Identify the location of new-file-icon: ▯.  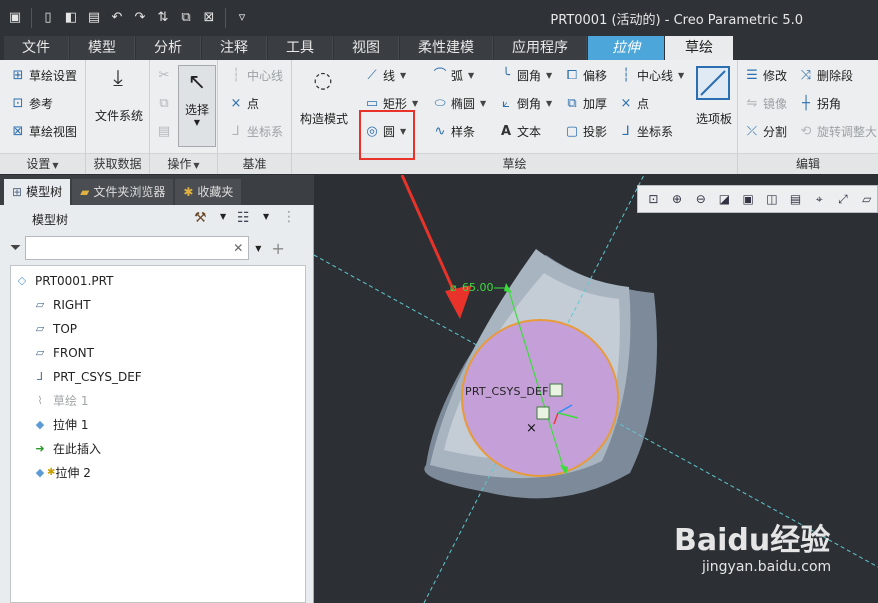
(48, 18).